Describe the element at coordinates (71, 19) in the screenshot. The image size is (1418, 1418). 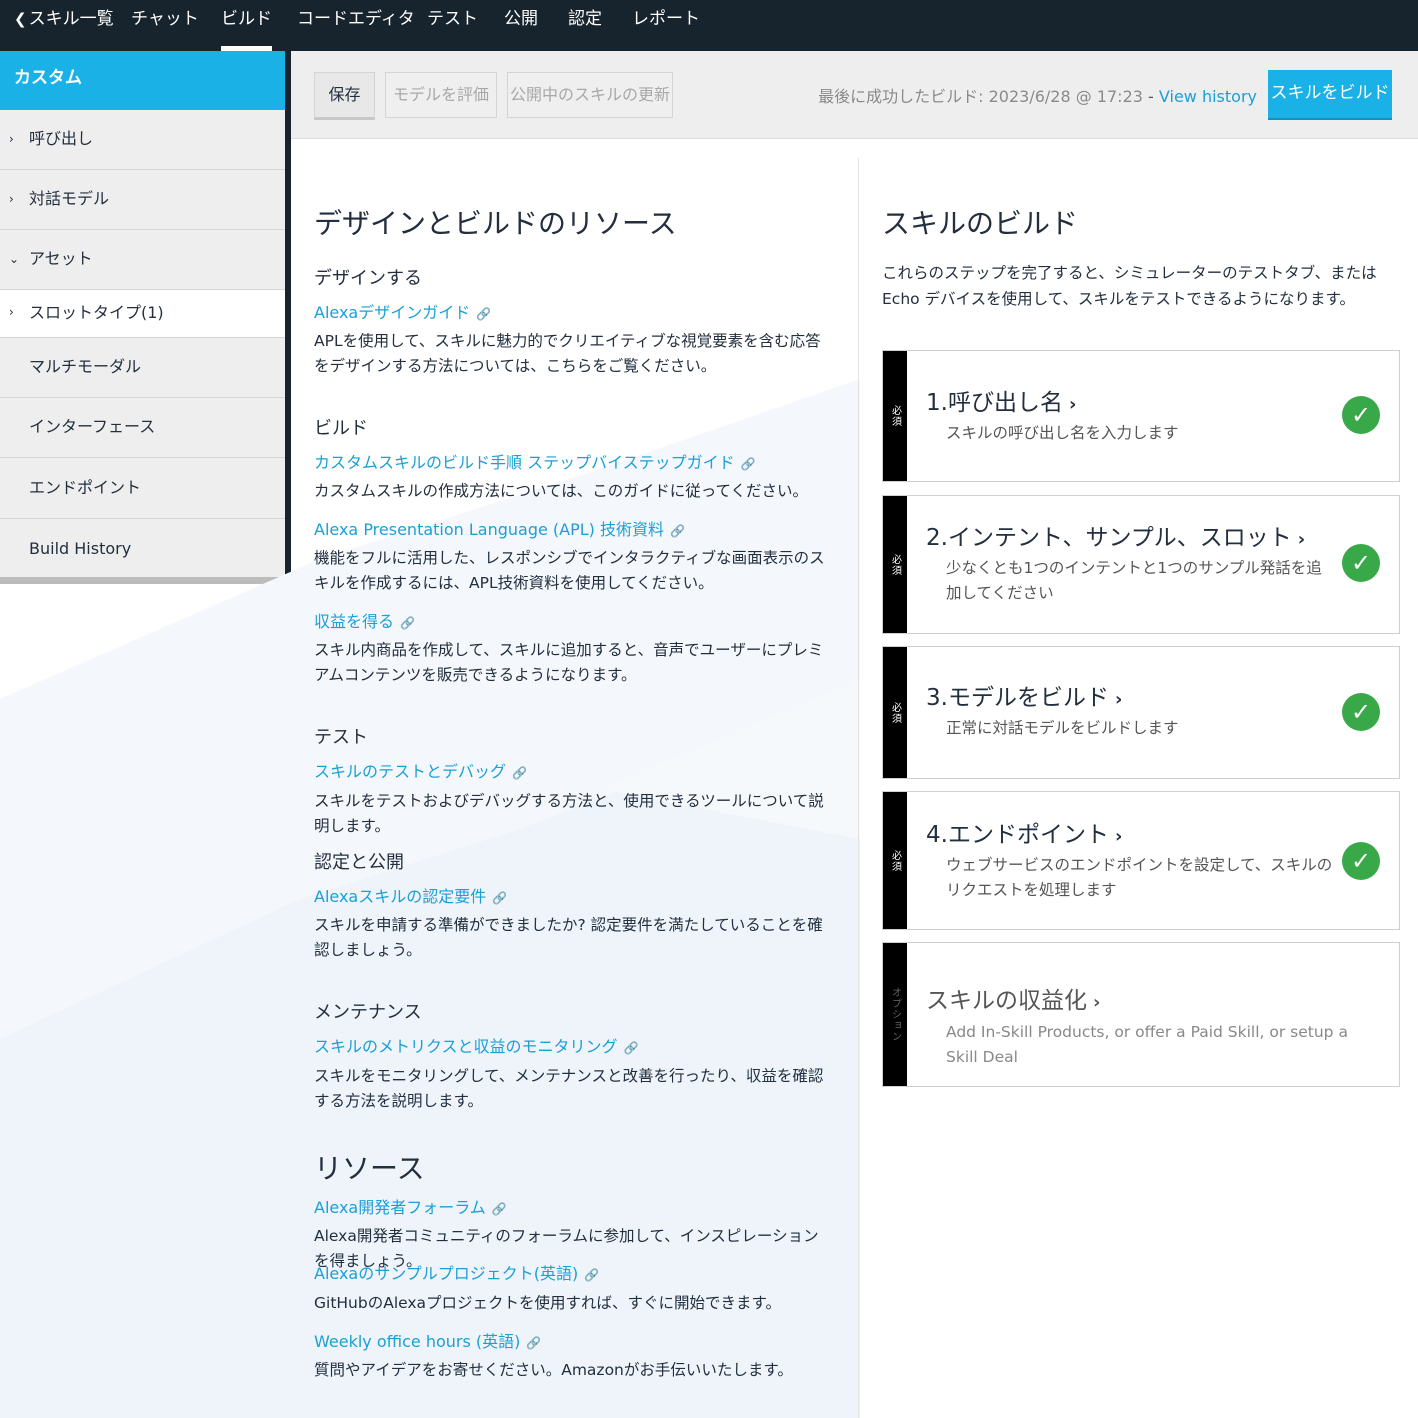
I see `back-label: スキル一覧` at that location.